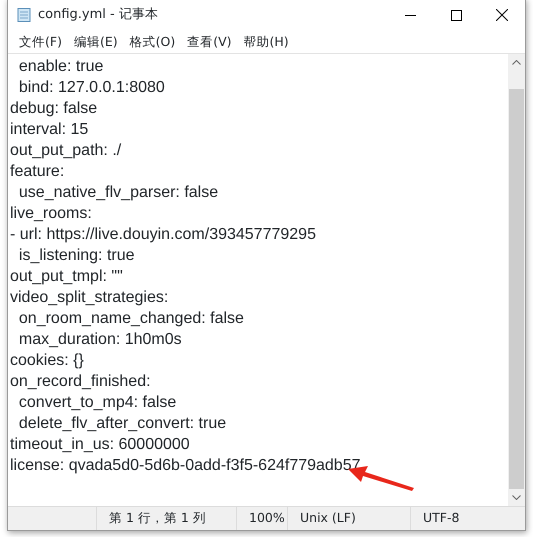  Describe the element at coordinates (266, 42) in the screenshot. I see `menu-item: 帮助(H)` at that location.